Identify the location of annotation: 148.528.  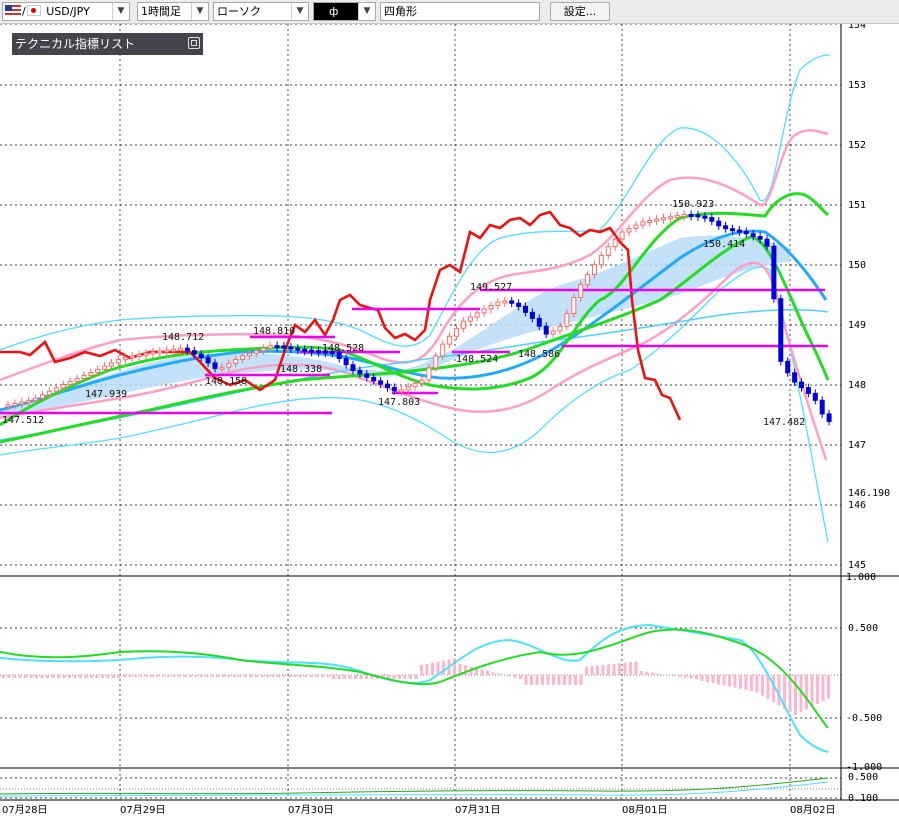
(343, 348).